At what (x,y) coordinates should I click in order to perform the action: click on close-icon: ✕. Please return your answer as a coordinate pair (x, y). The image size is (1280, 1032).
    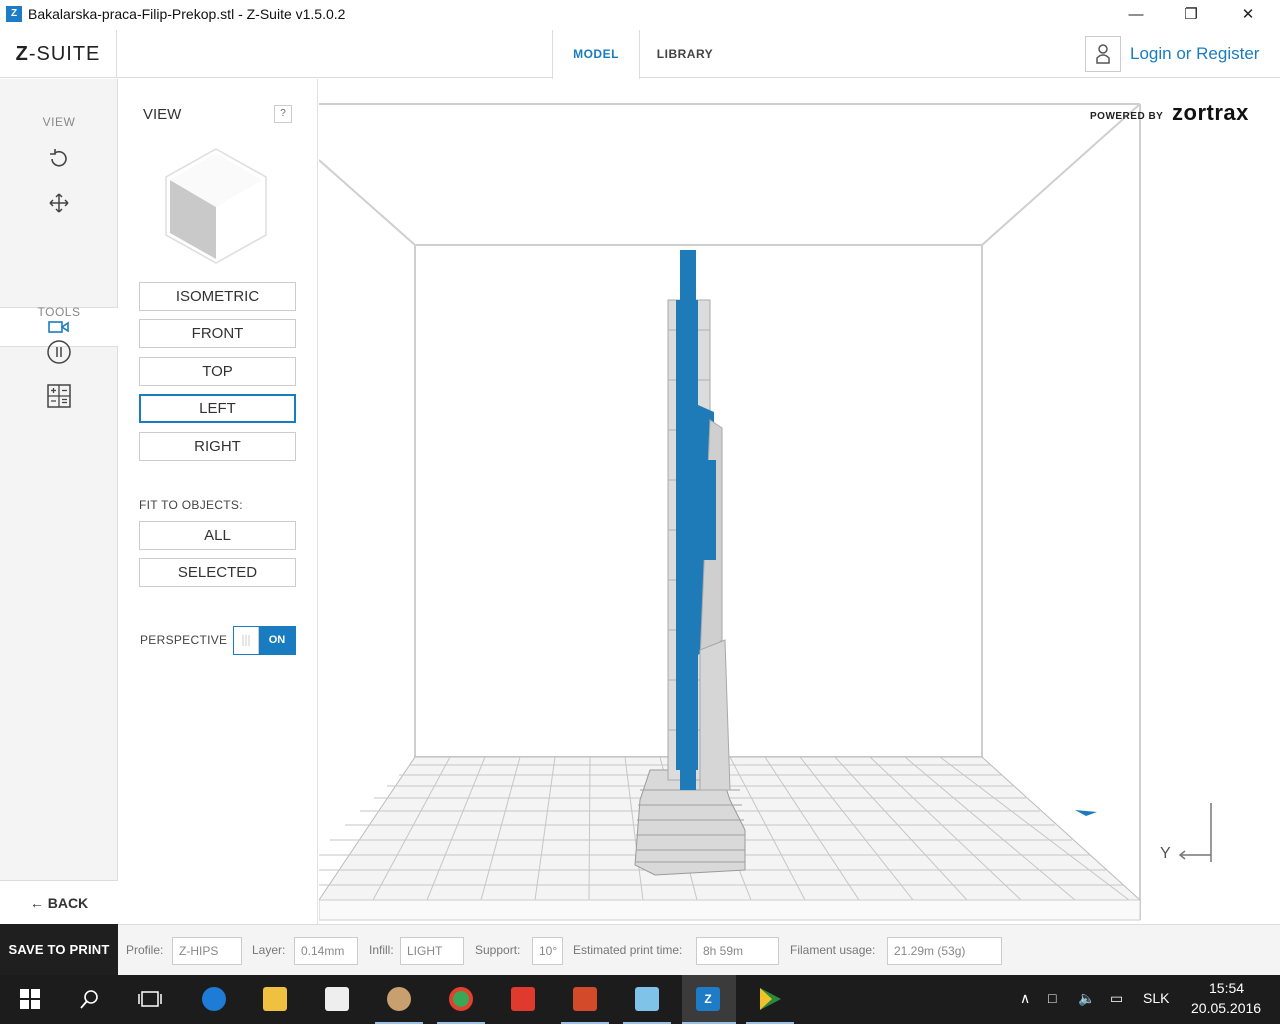
    Looking at the image, I should click on (1248, 15).